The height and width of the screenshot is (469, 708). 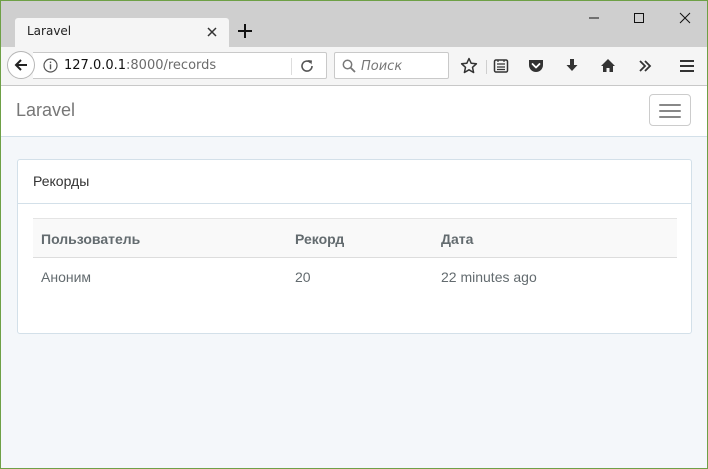 What do you see at coordinates (303, 277) in the screenshot?
I see `cell-score: 20` at bounding box center [303, 277].